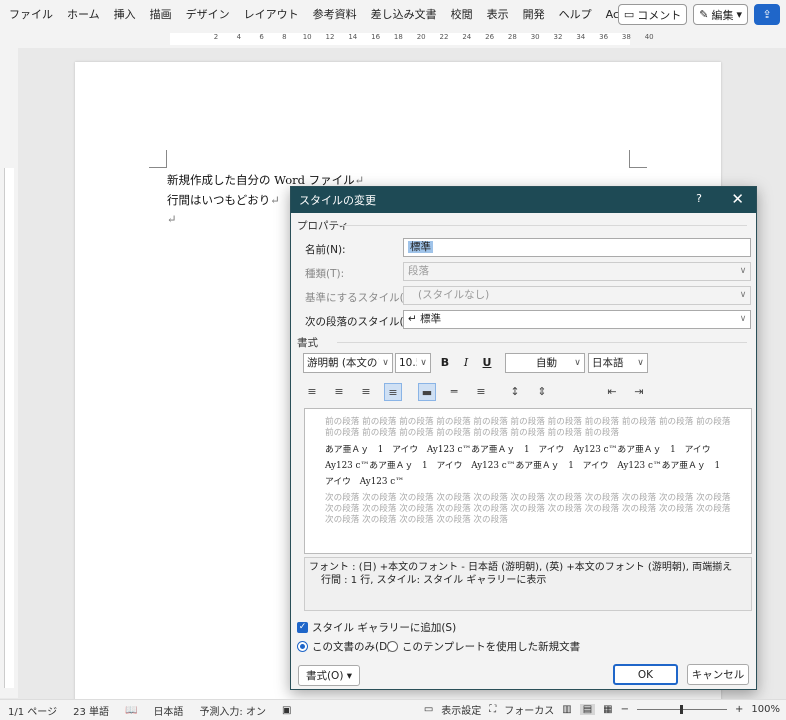  I want to click on increase-indent-icon: ⇥, so click(639, 392).